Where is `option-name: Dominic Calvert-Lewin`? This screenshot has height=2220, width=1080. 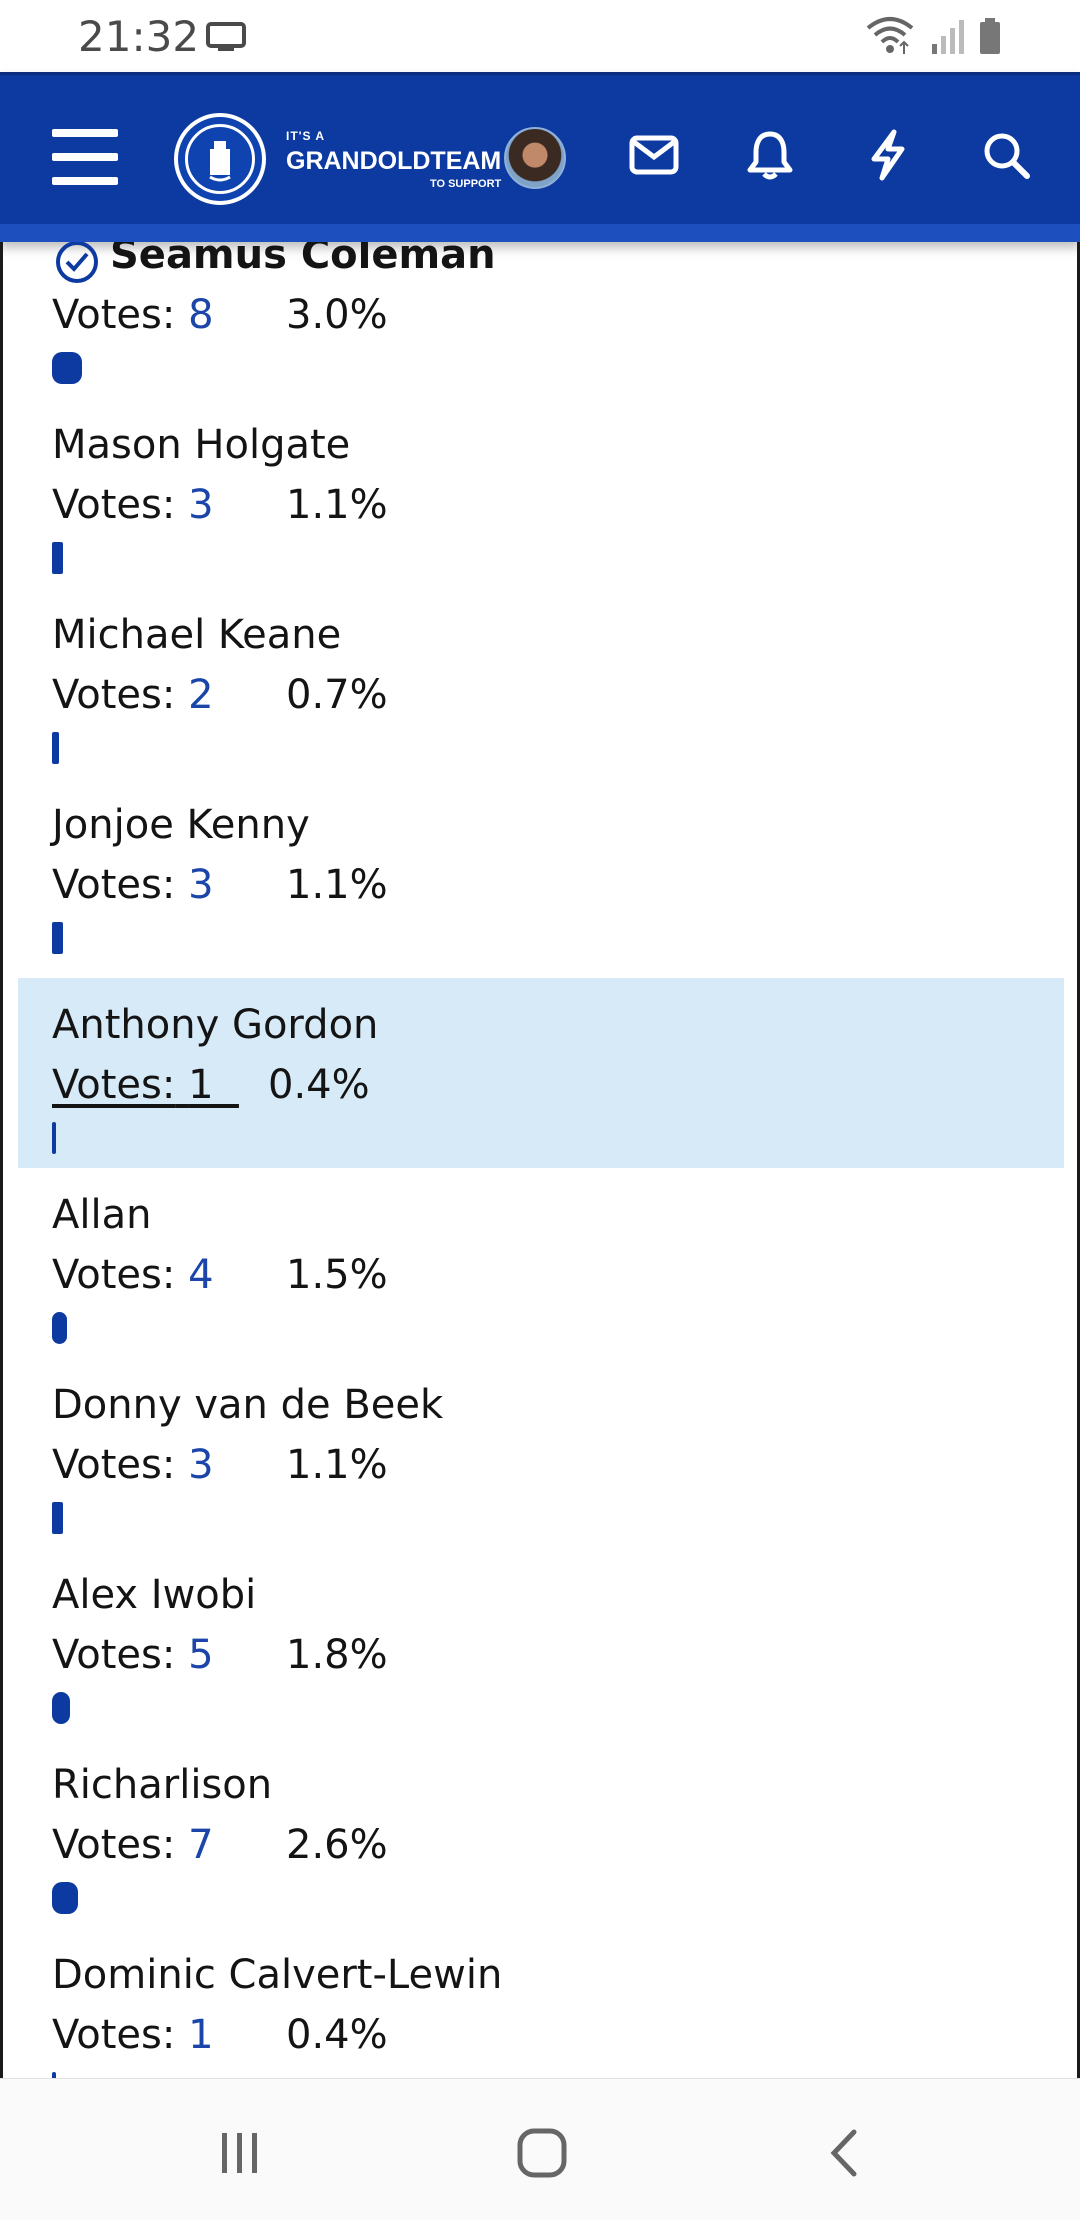 option-name: Dominic Calvert-Lewin is located at coordinates (277, 1975).